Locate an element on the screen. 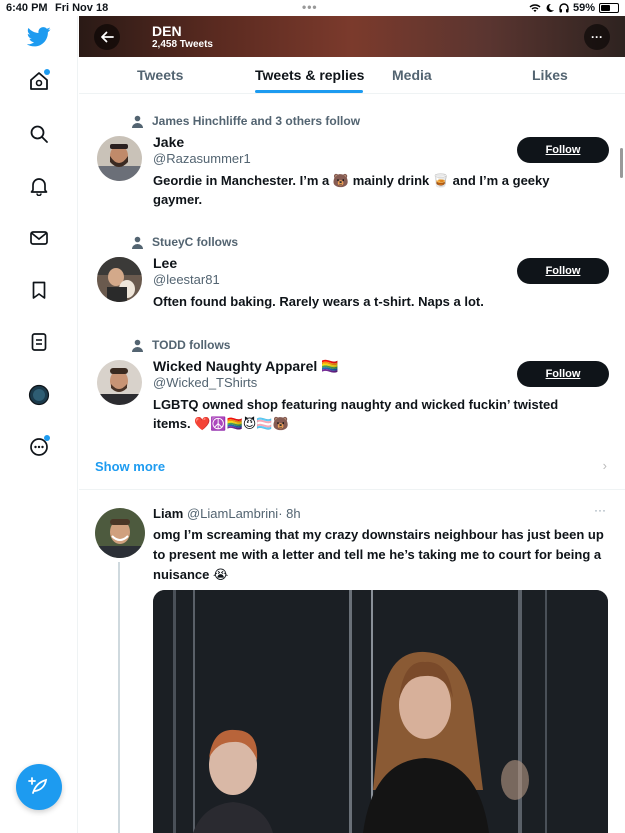 The height and width of the screenshot is (833, 625). profile-name: DEN is located at coordinates (167, 31).